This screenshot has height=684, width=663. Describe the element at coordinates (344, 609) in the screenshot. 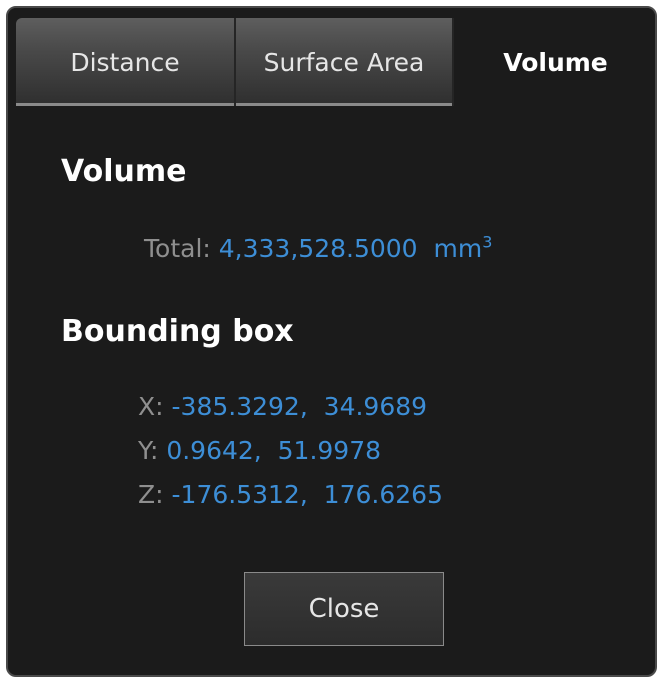

I see `close-button: Close` at that location.